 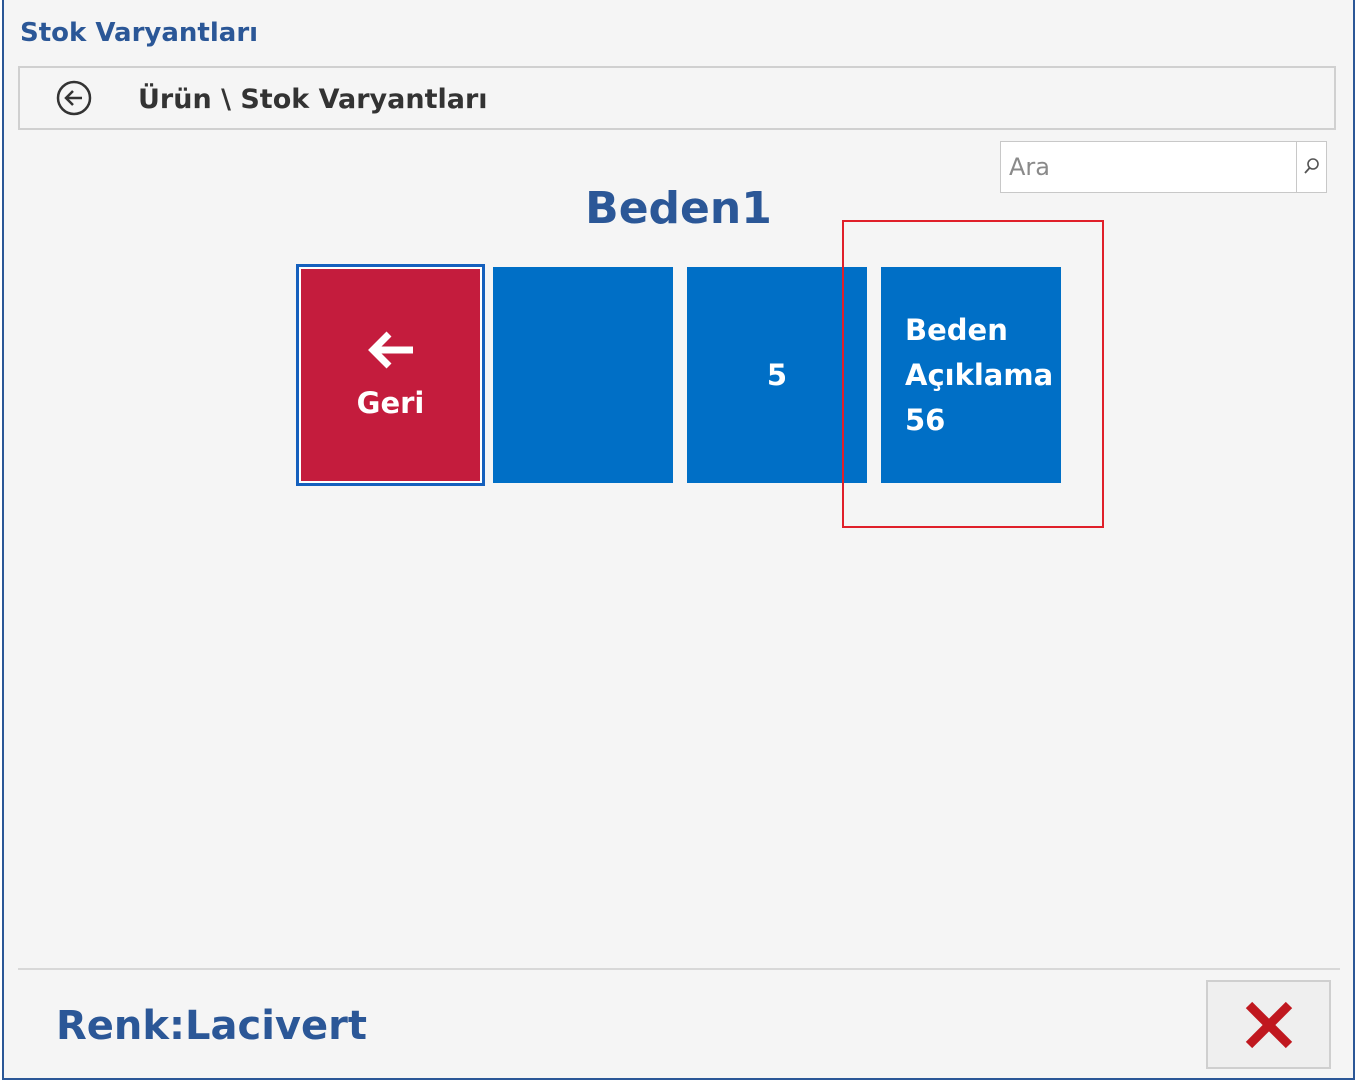 I want to click on breadcrumb-text: Ürün \ Stok Varyantları, so click(x=313, y=99).